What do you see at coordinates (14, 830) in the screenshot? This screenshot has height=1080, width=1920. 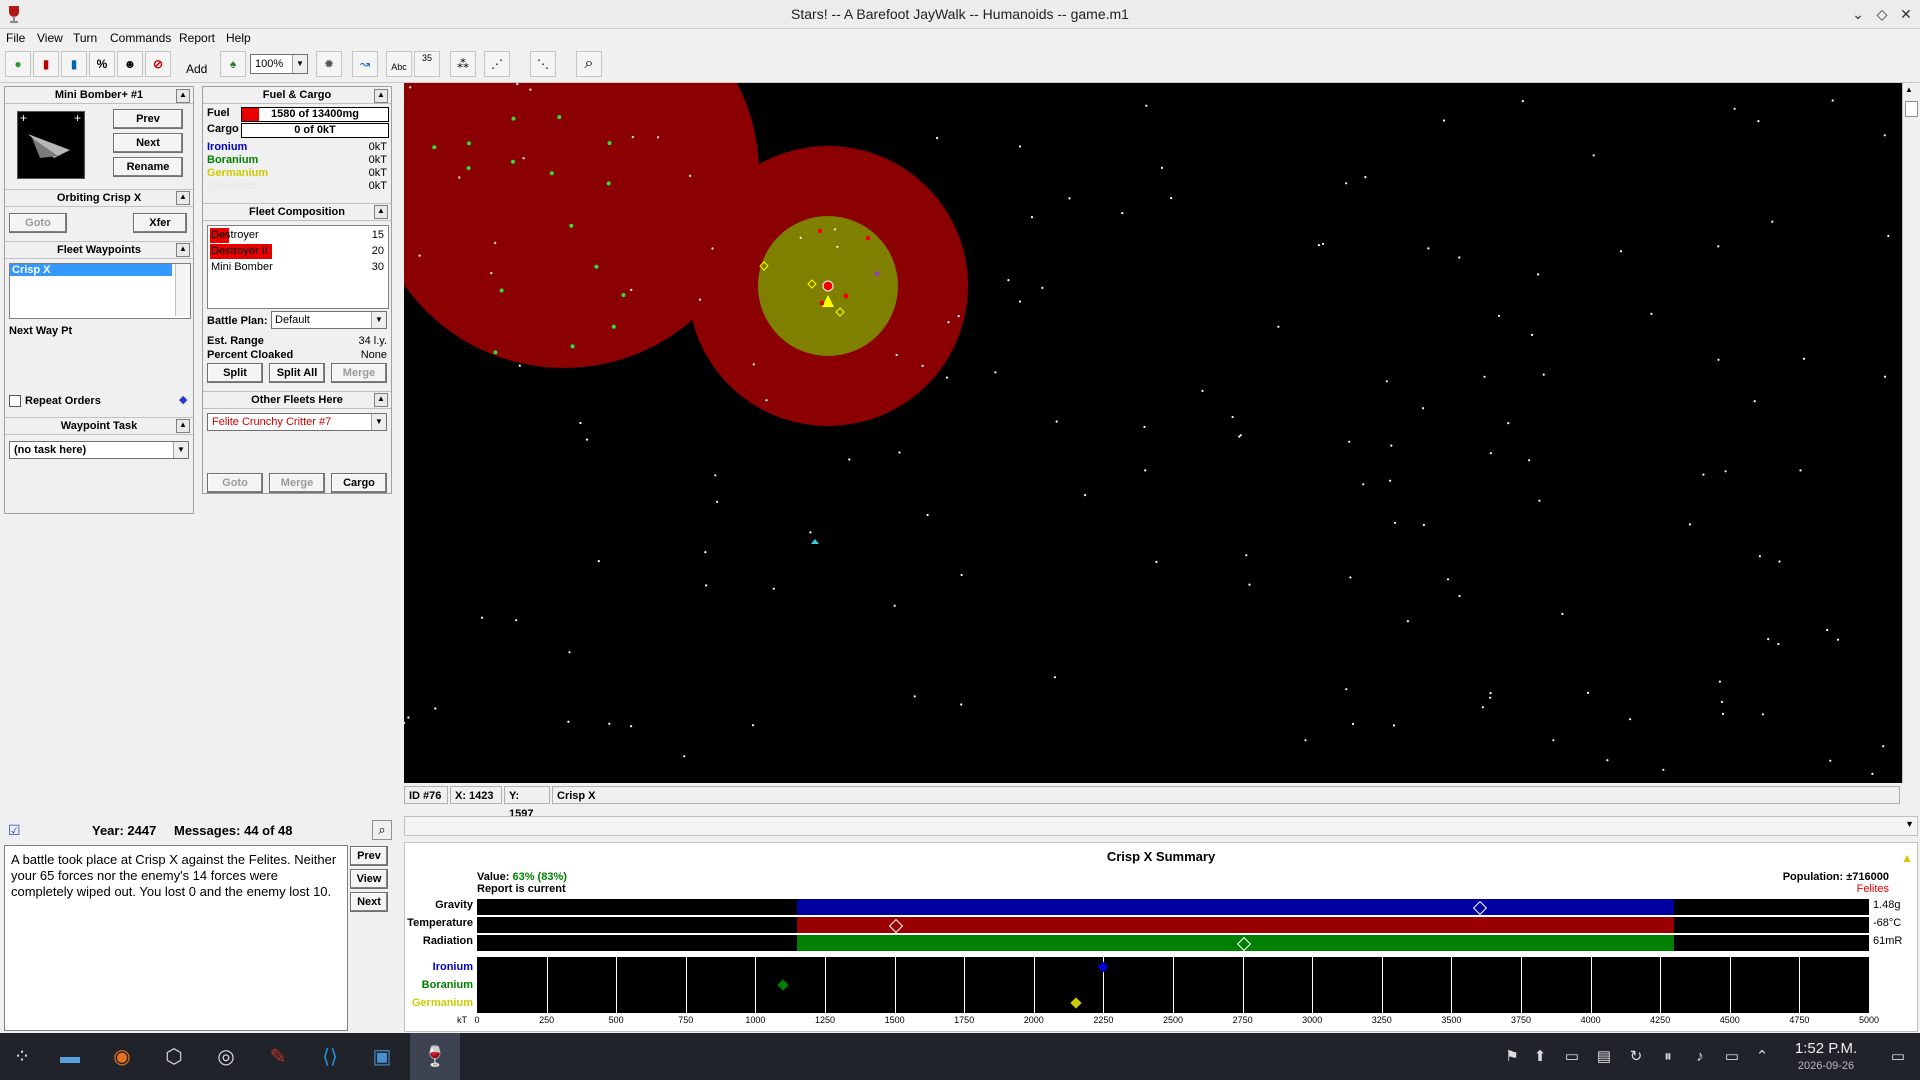 I see `checkmark-icon: ☑` at bounding box center [14, 830].